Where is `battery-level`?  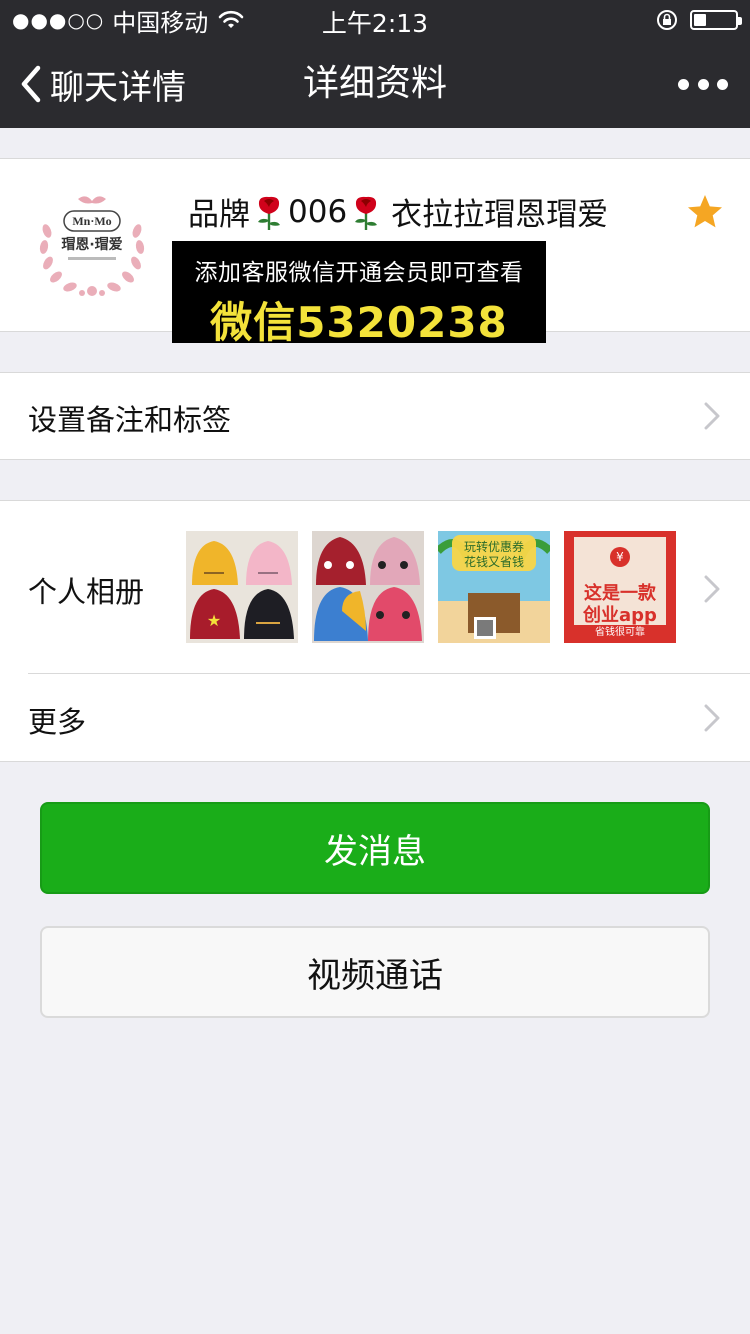
battery-level is located at coordinates (700, 20).